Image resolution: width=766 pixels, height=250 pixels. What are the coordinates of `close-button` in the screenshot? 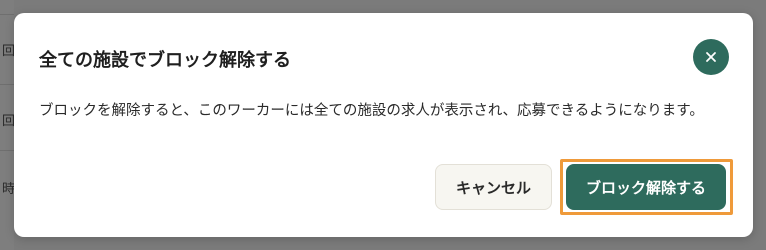 It's located at (711, 57).